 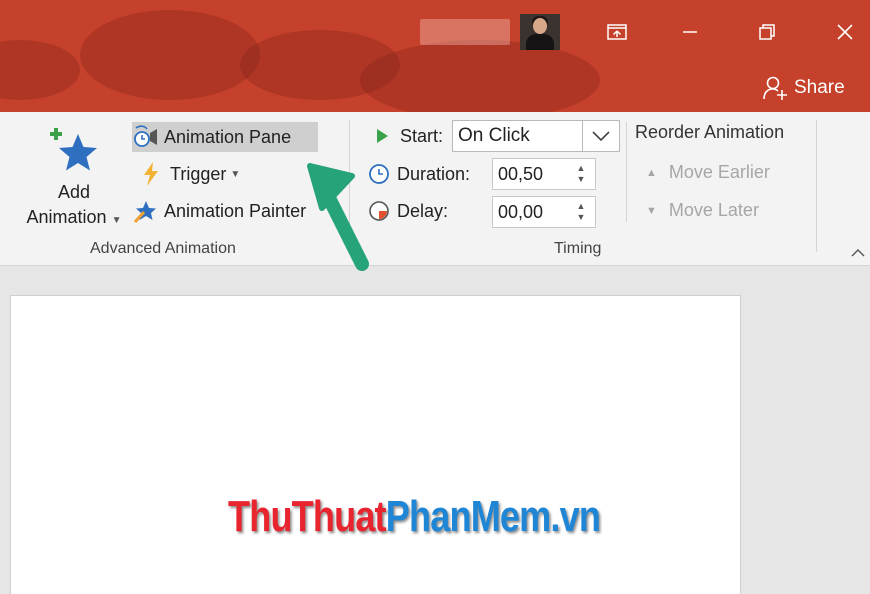 I want to click on callout-arrow-icon, so click(x=338, y=217).